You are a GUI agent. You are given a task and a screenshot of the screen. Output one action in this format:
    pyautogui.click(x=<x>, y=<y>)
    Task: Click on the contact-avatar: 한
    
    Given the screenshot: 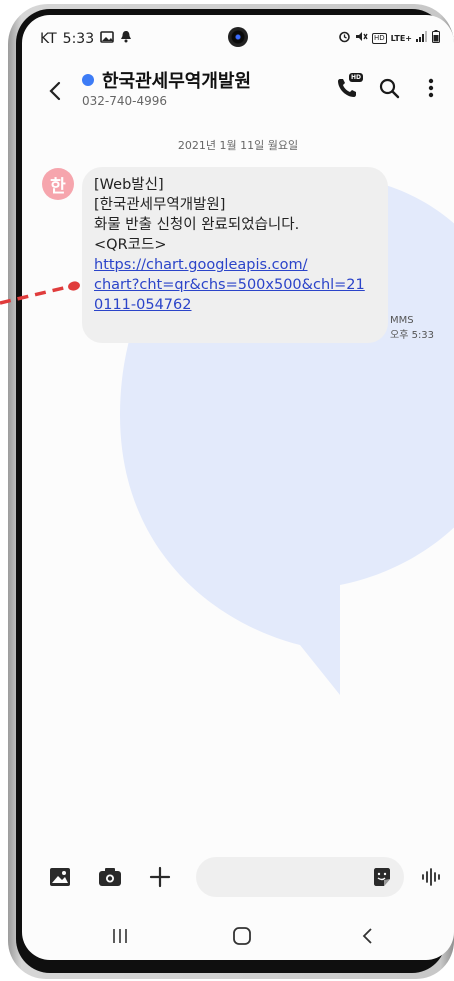 What is the action you would take?
    pyautogui.click(x=58, y=184)
    